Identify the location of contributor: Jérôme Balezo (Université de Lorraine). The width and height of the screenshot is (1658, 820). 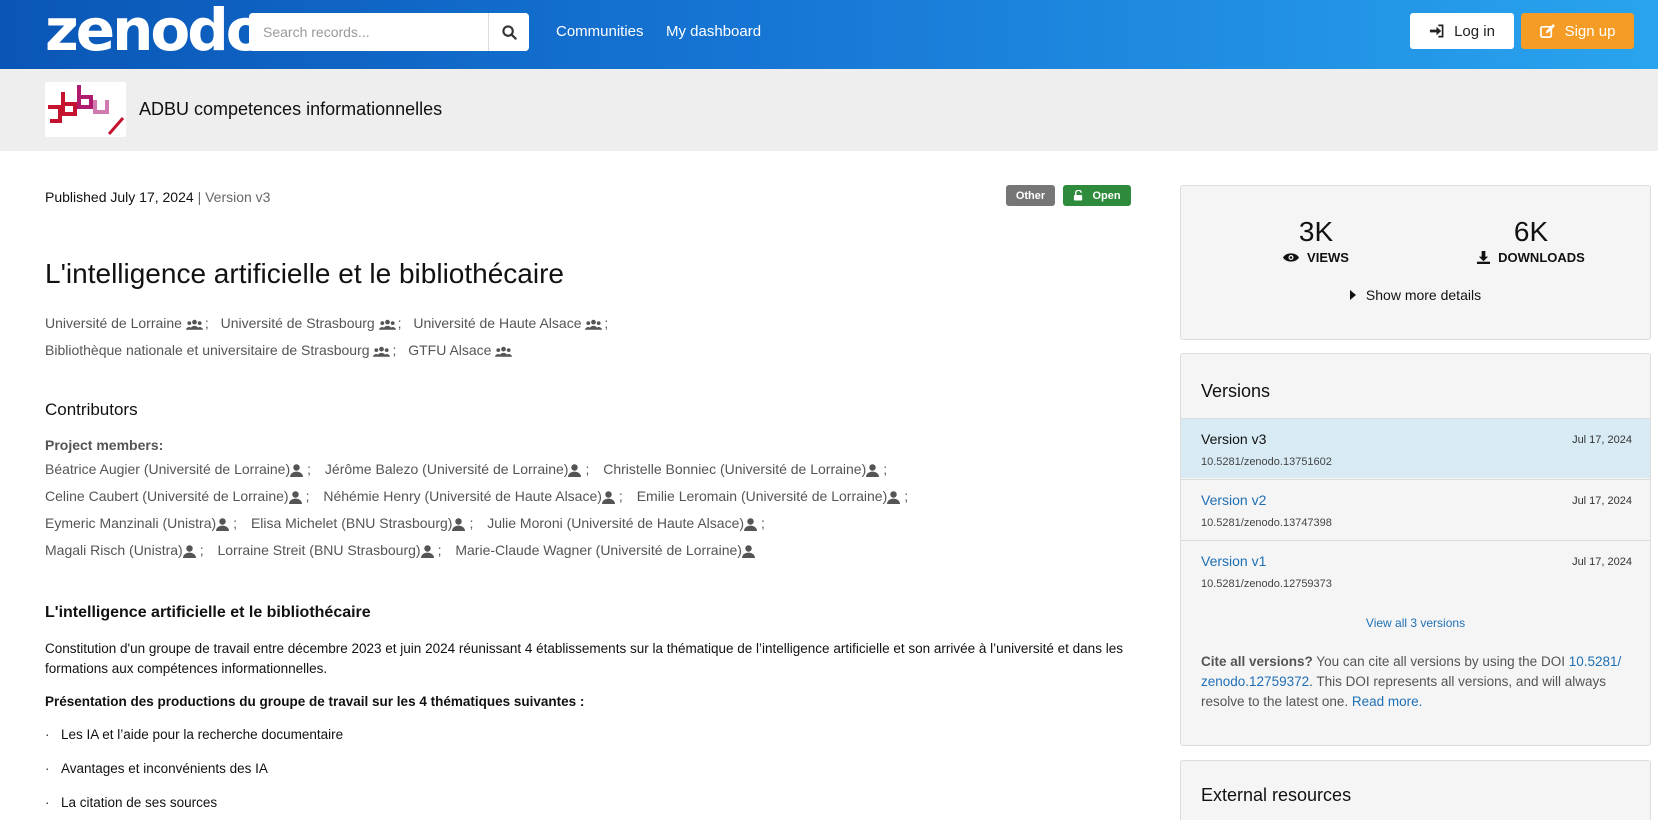
(447, 469).